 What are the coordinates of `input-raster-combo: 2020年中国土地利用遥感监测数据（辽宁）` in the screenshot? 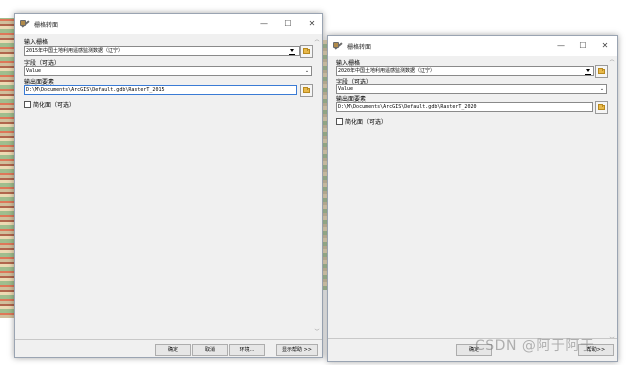 It's located at (465, 71).